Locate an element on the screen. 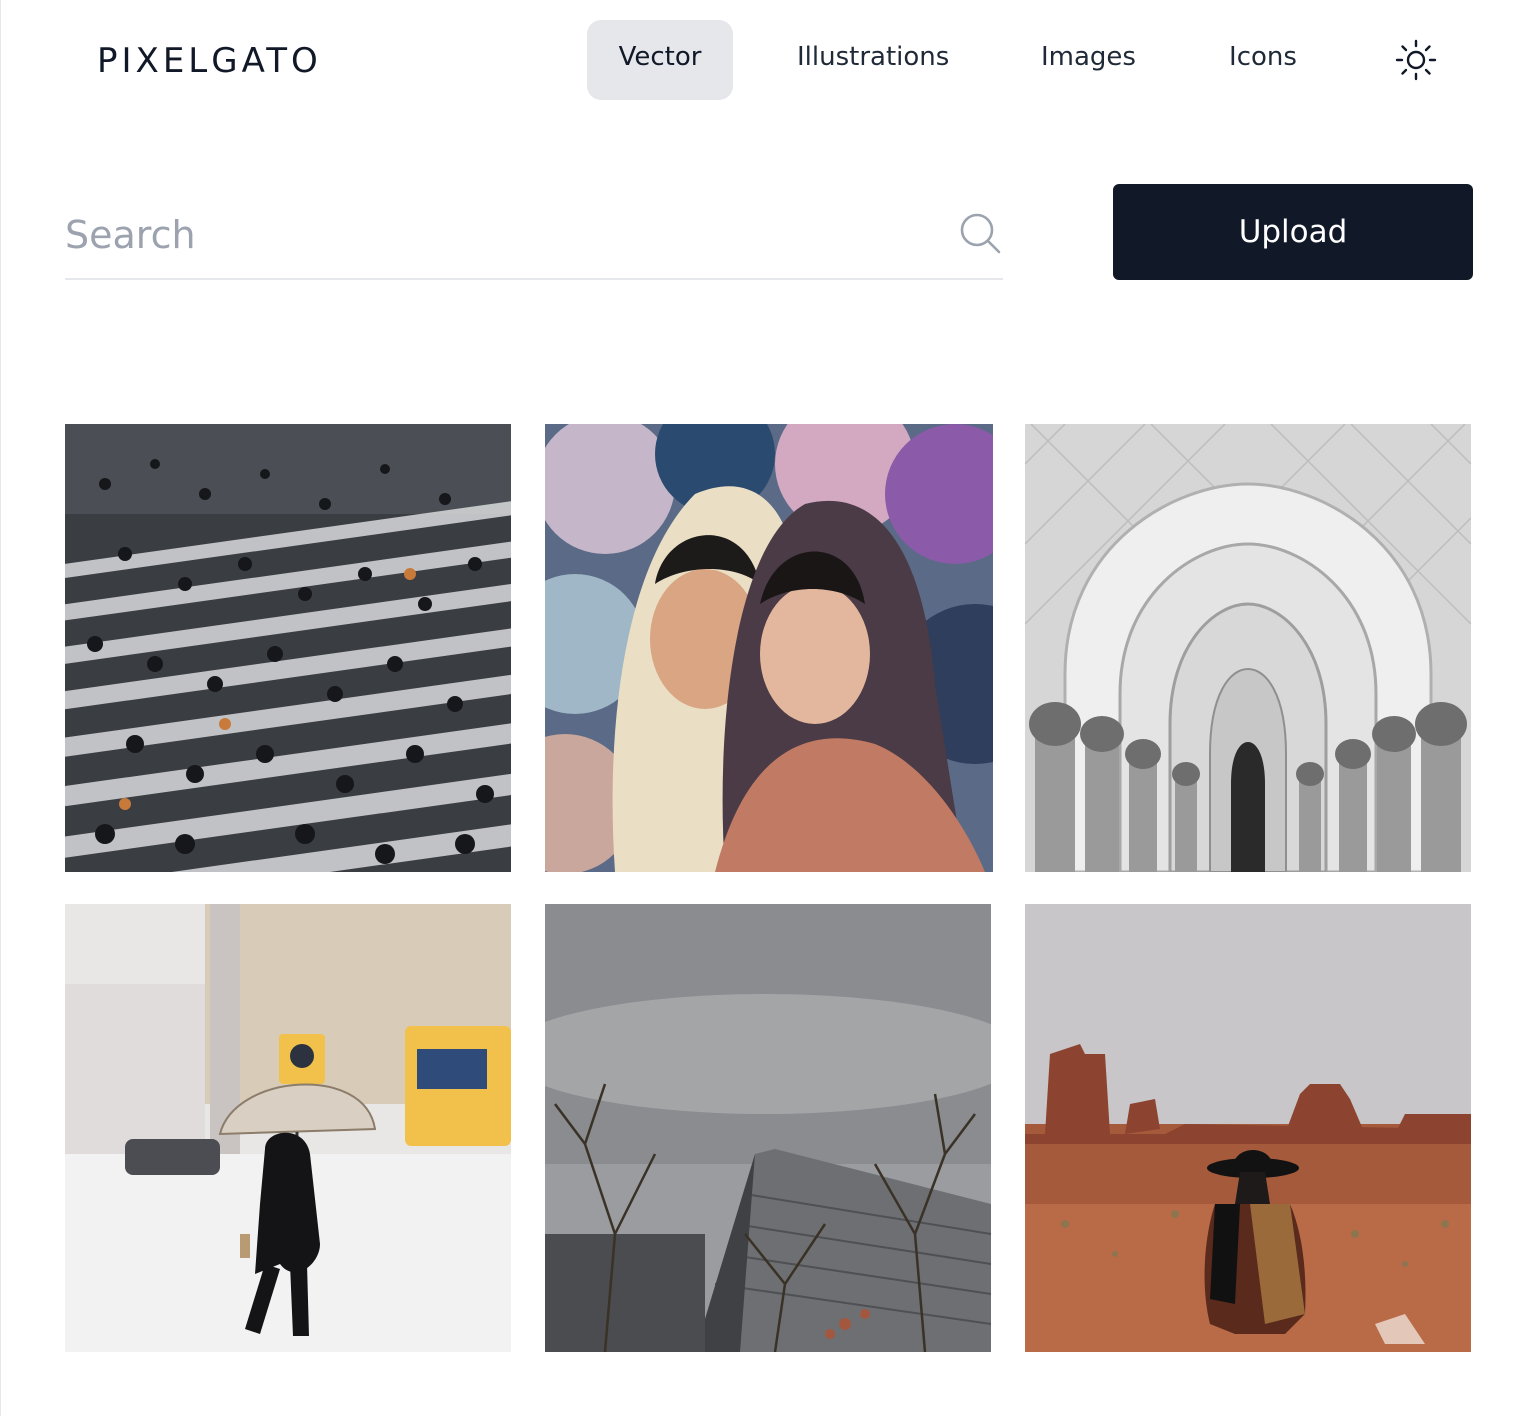 This screenshot has width=1536, height=1416. nav-item-images: Images is located at coordinates (1088, 60).